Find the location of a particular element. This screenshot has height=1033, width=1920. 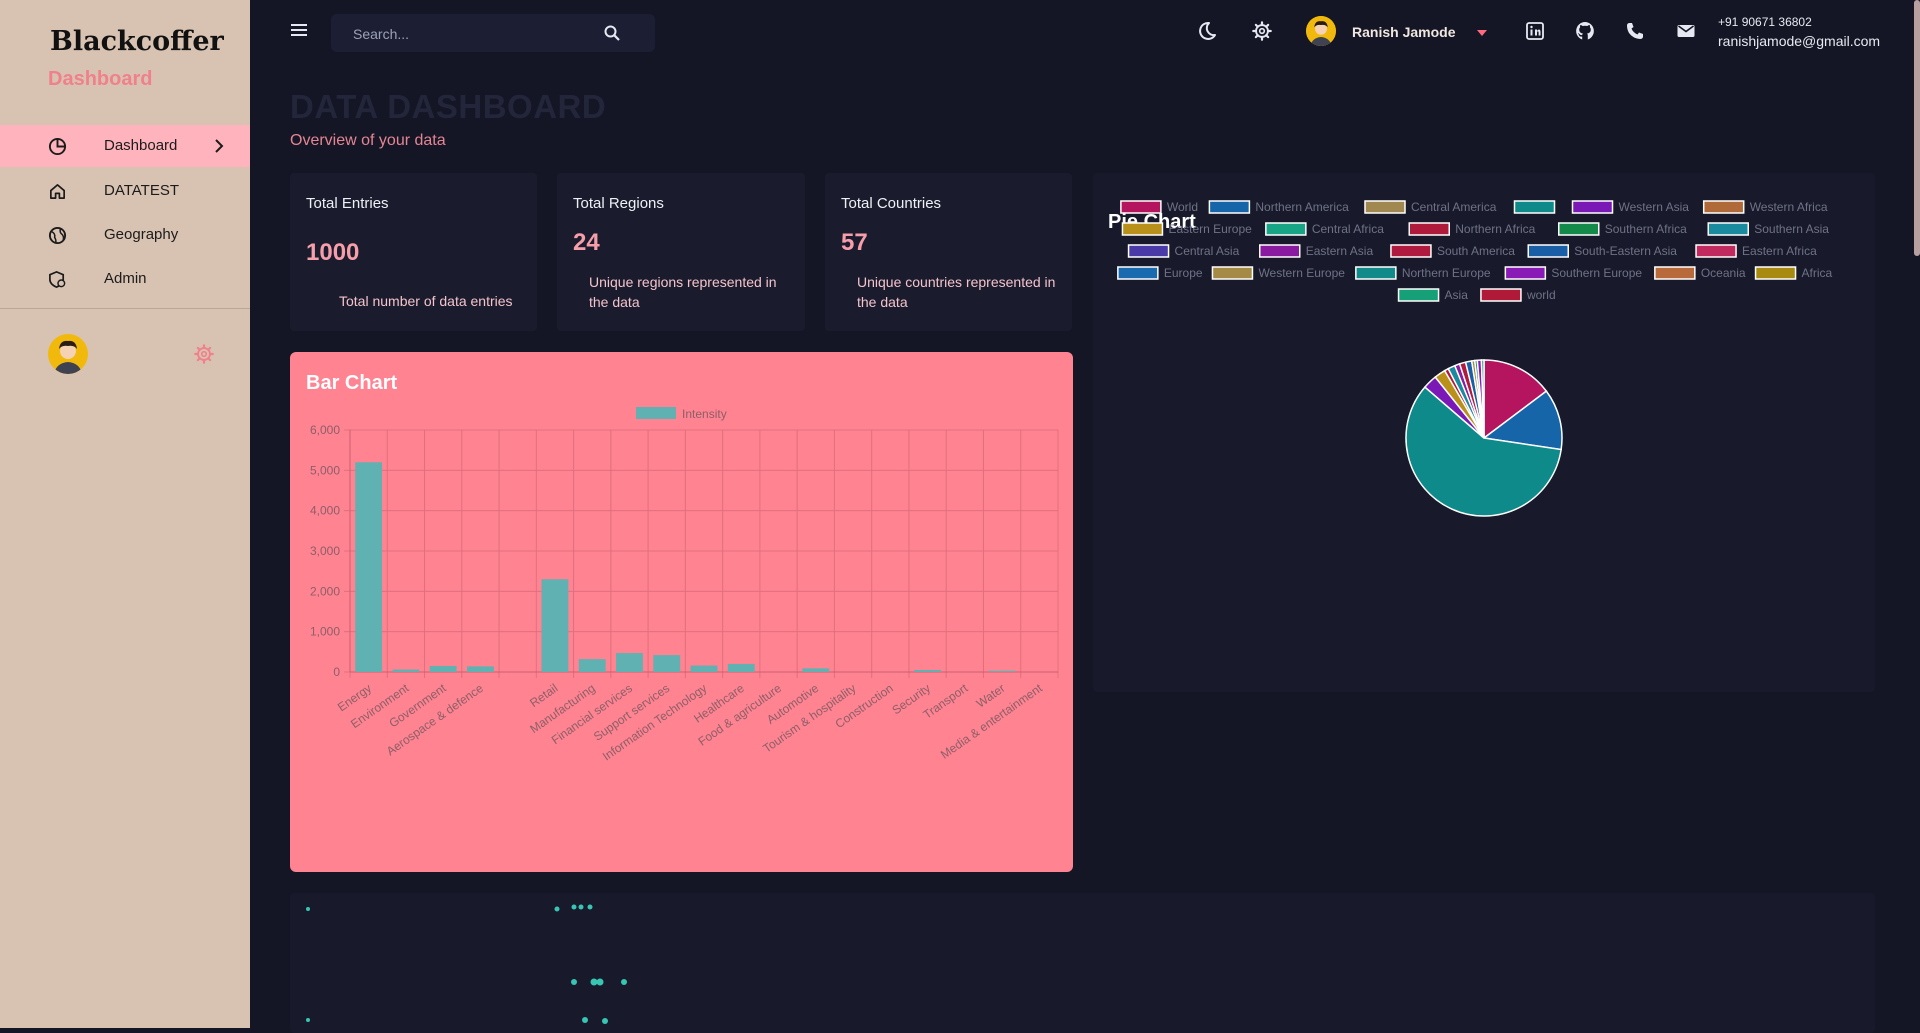

legend-label: Africa is located at coordinates (1817, 273).